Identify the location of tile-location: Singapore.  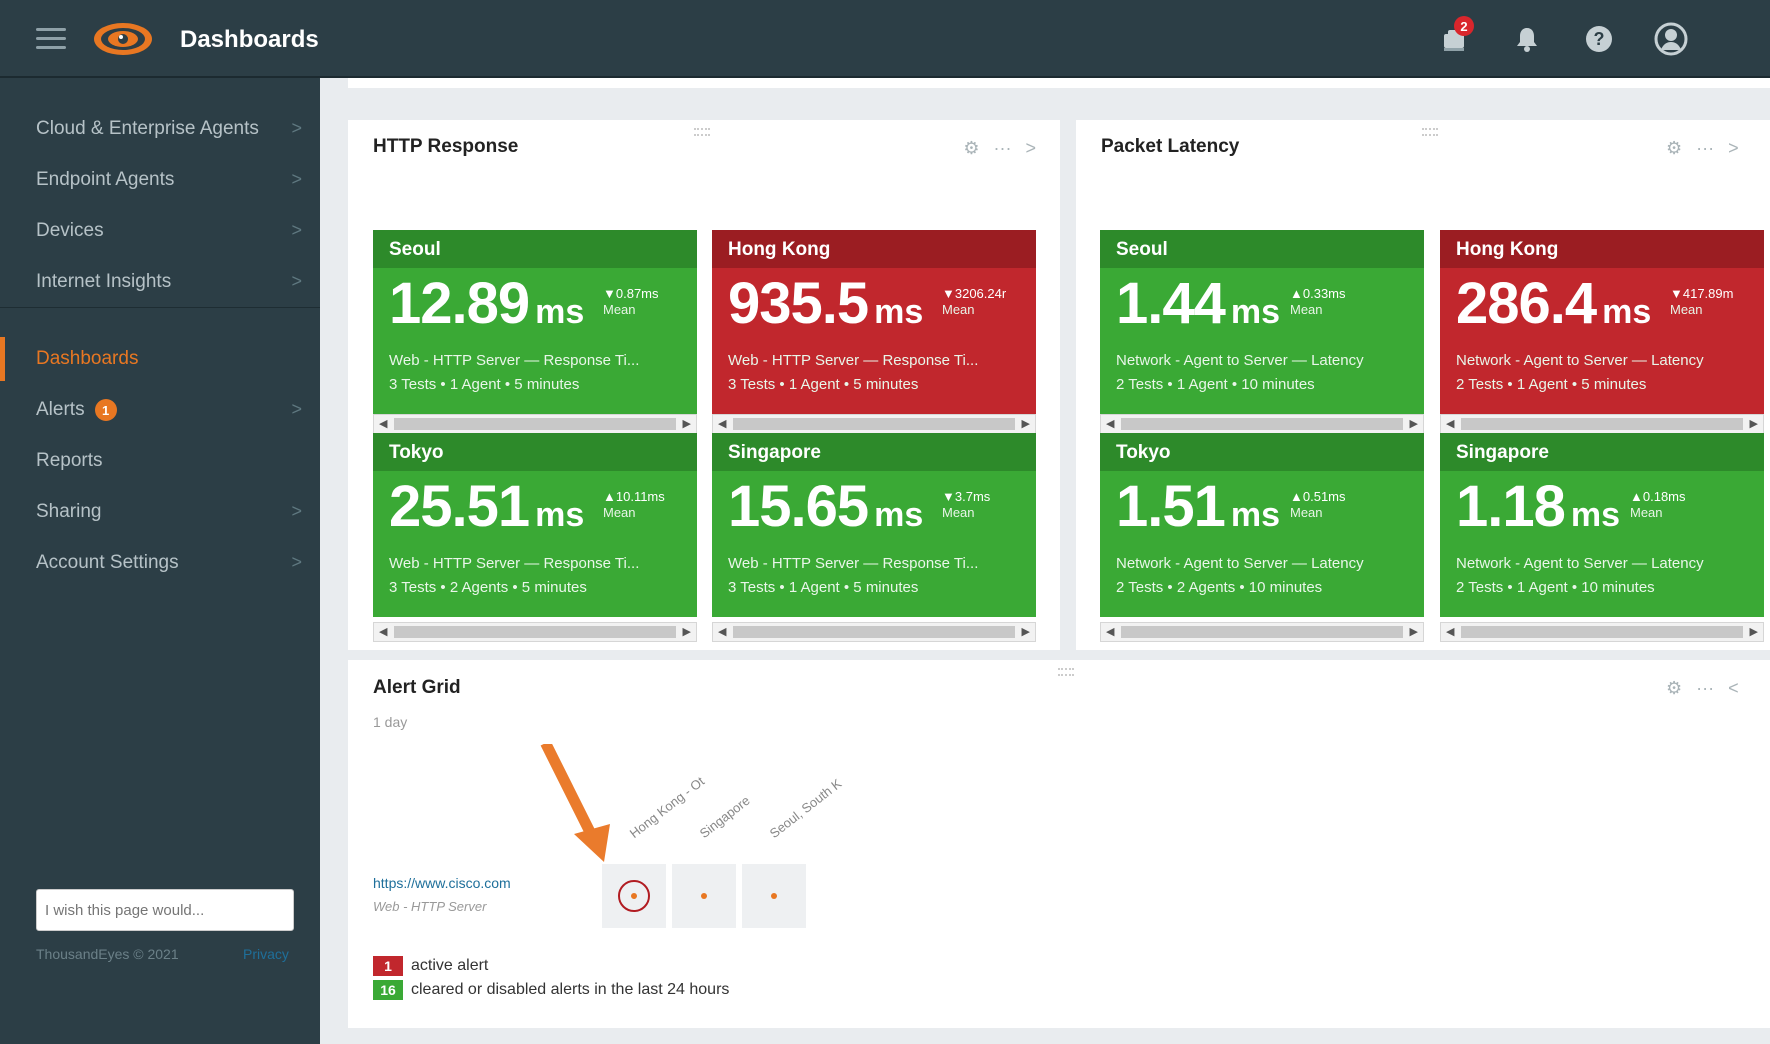
(874, 452).